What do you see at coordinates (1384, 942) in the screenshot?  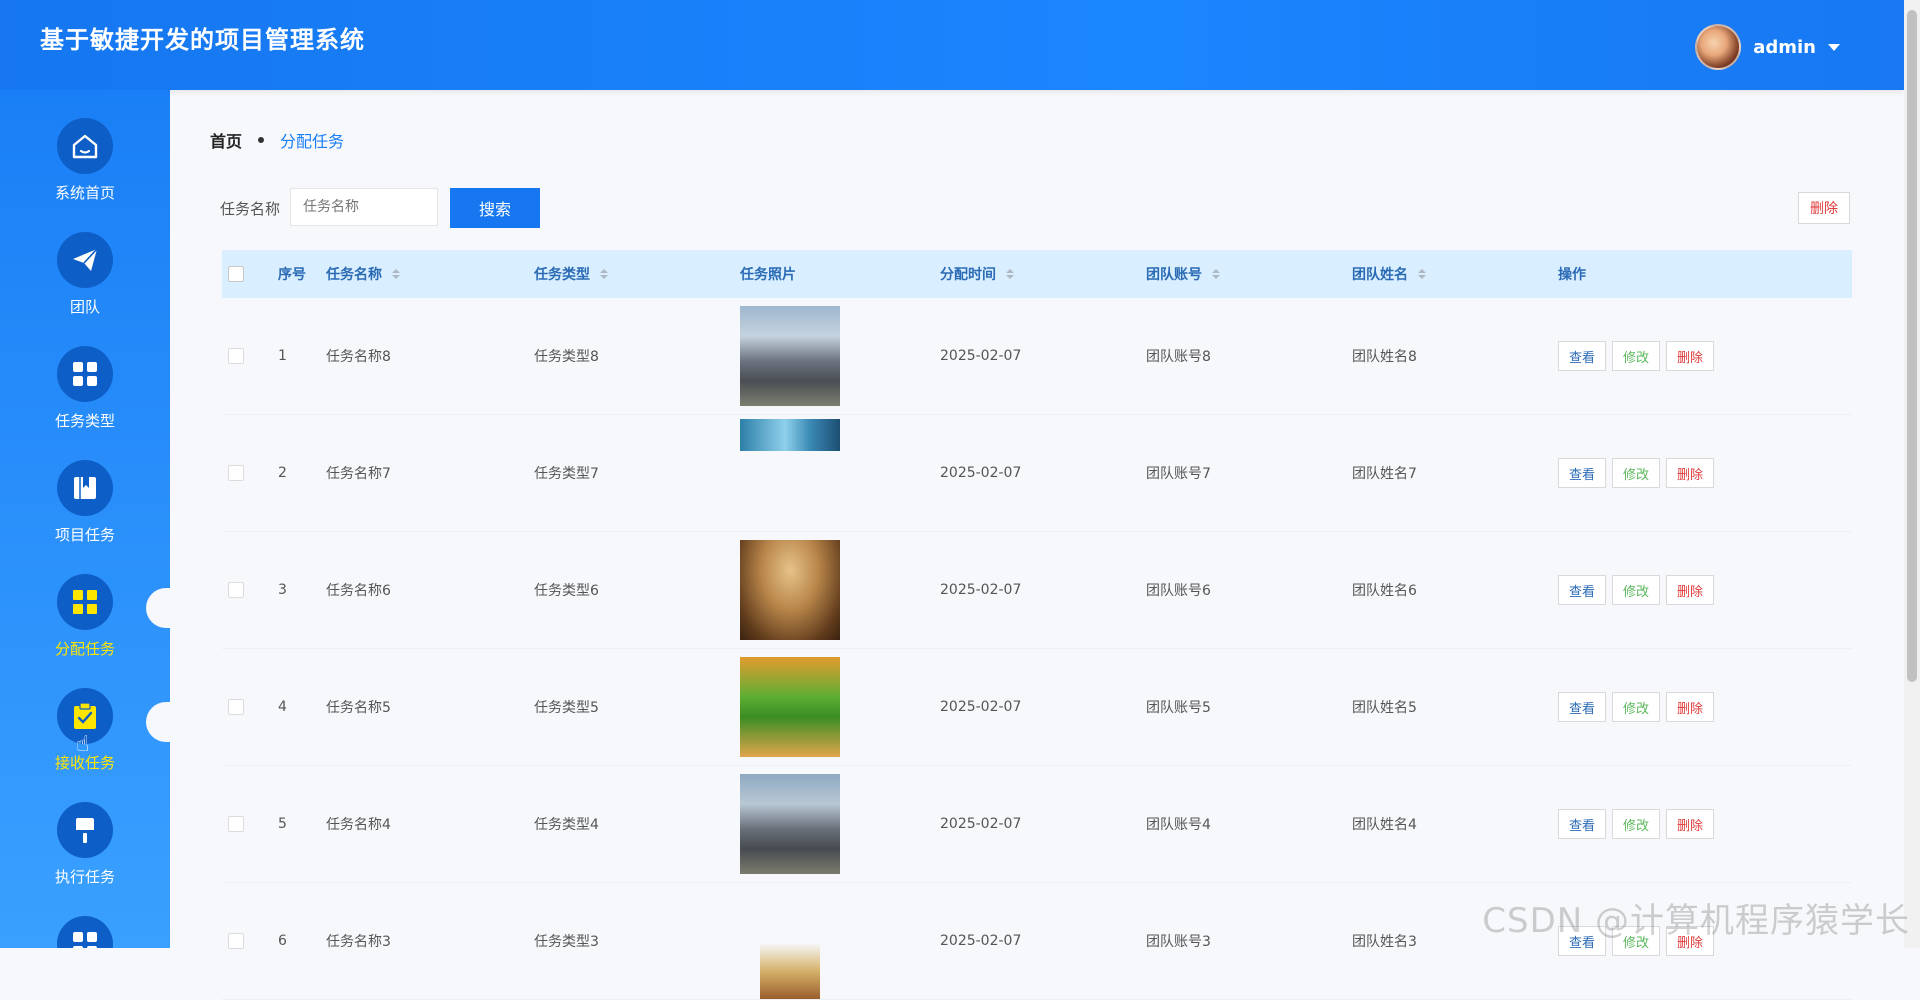 I see `row-team: 团队姓名3` at bounding box center [1384, 942].